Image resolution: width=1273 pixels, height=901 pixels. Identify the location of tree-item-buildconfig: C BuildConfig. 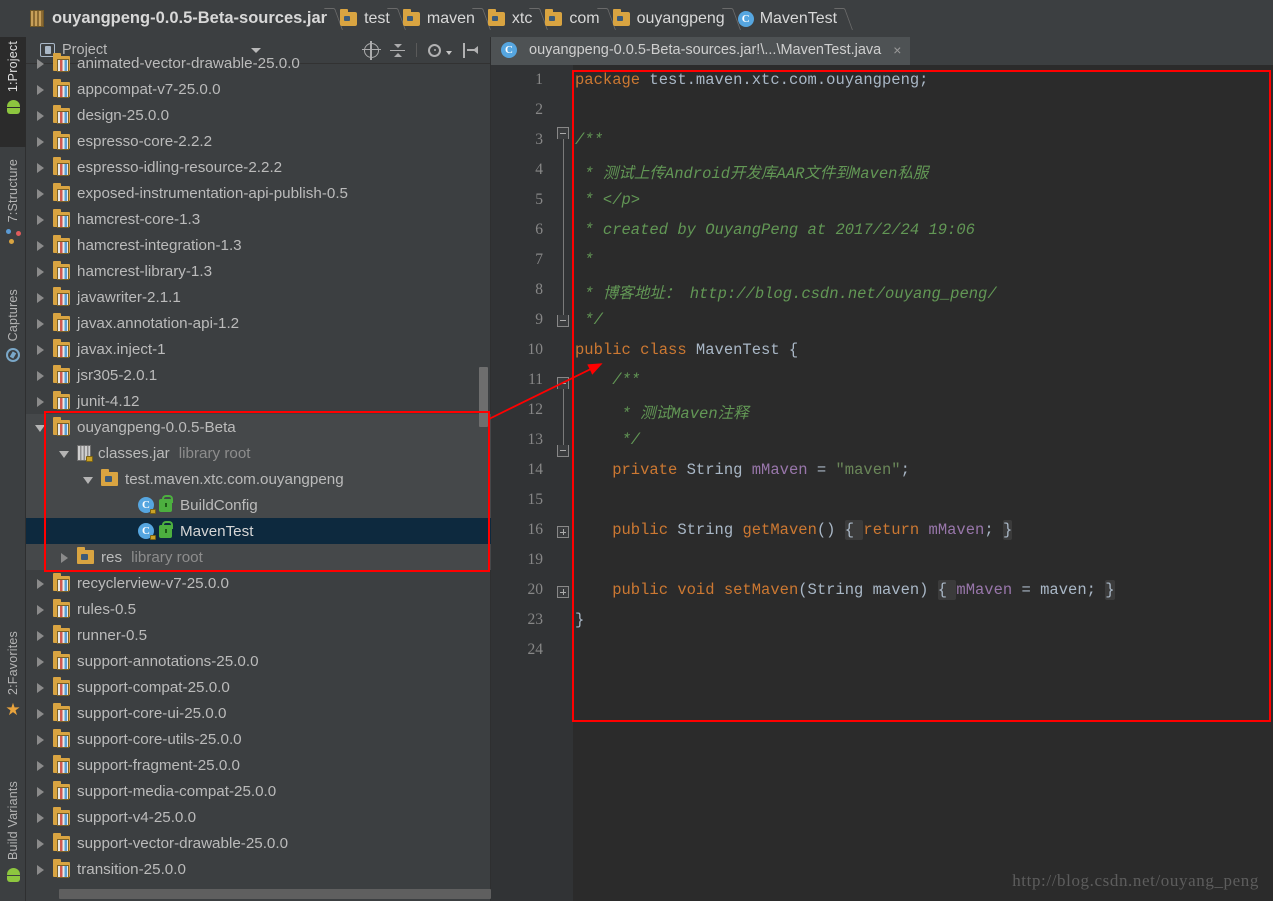
(258, 505).